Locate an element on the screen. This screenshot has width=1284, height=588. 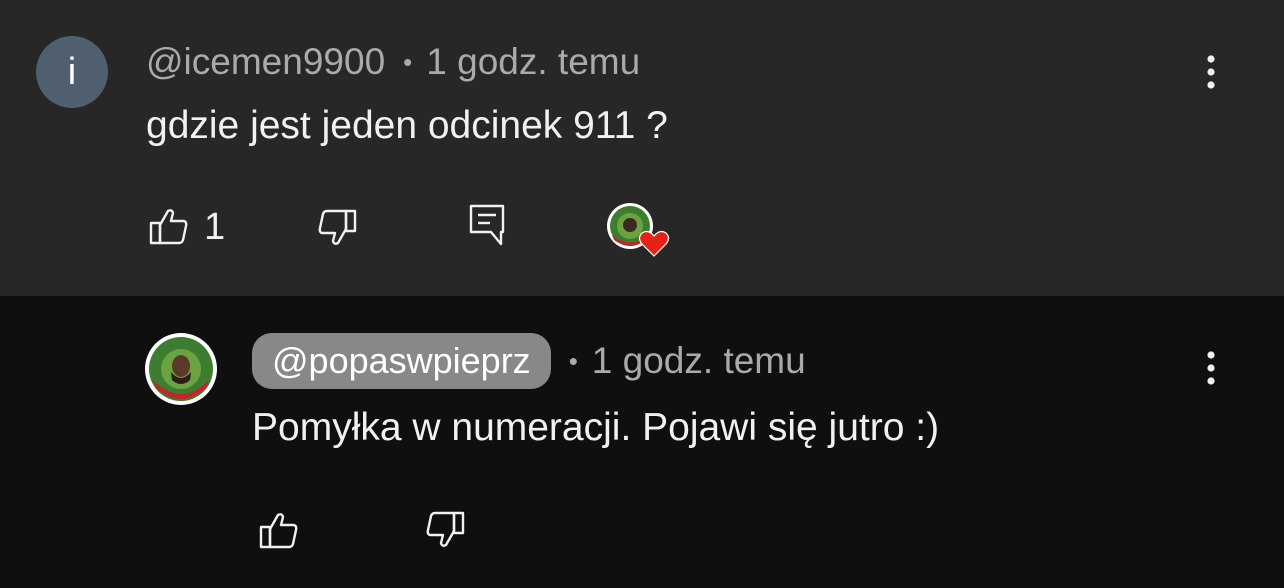
channel-avatar is located at coordinates (181, 369).